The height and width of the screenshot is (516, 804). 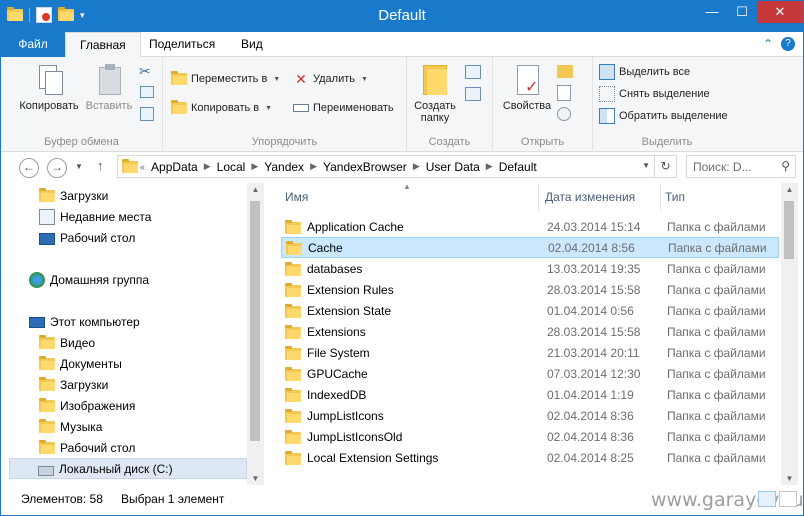 I want to click on forward-icon: →, so click(x=57, y=168).